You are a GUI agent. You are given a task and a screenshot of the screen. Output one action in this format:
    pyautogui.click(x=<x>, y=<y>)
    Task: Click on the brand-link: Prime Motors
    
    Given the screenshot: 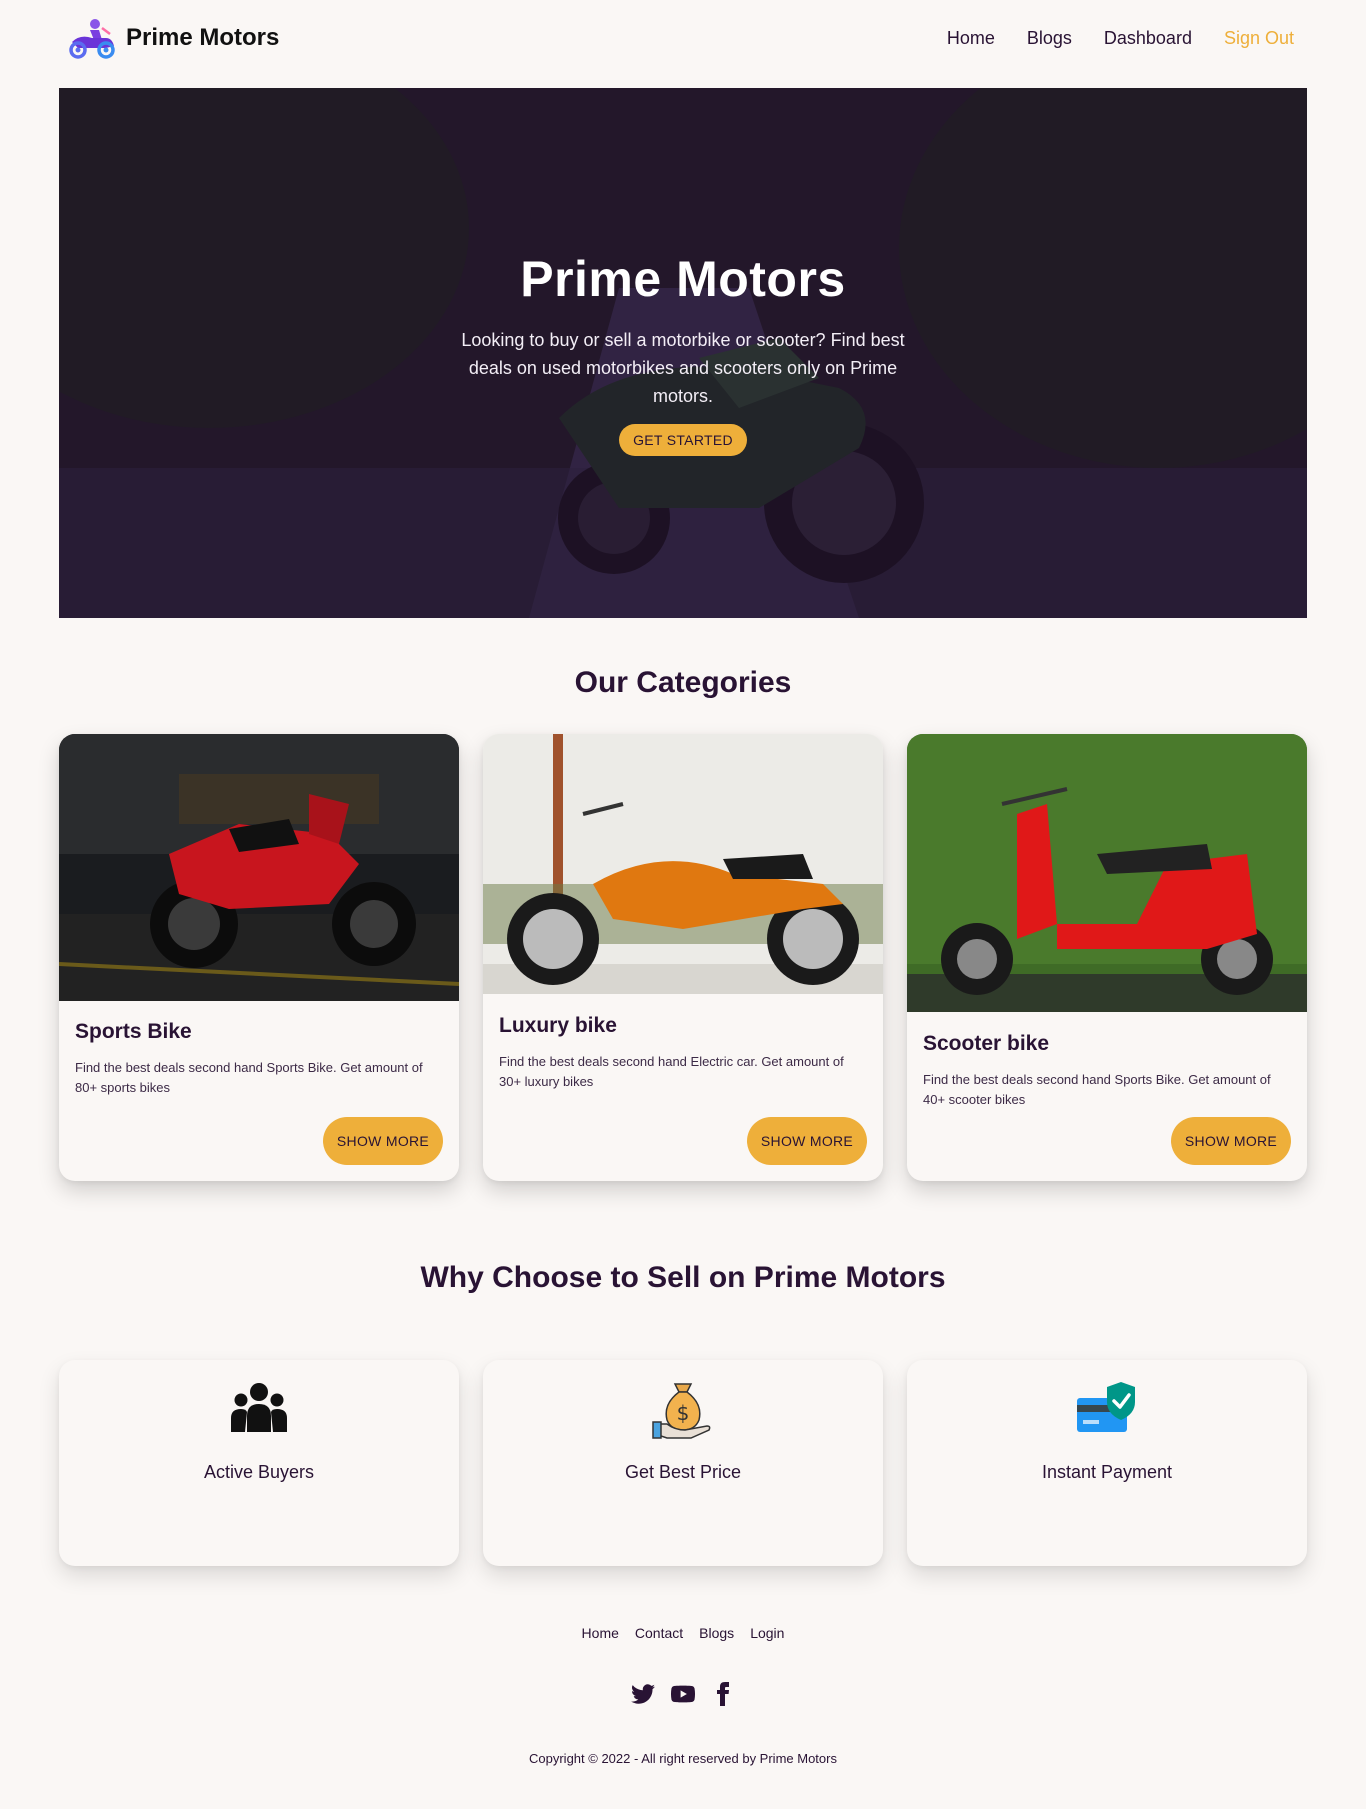 What is the action you would take?
    pyautogui.click(x=172, y=38)
    